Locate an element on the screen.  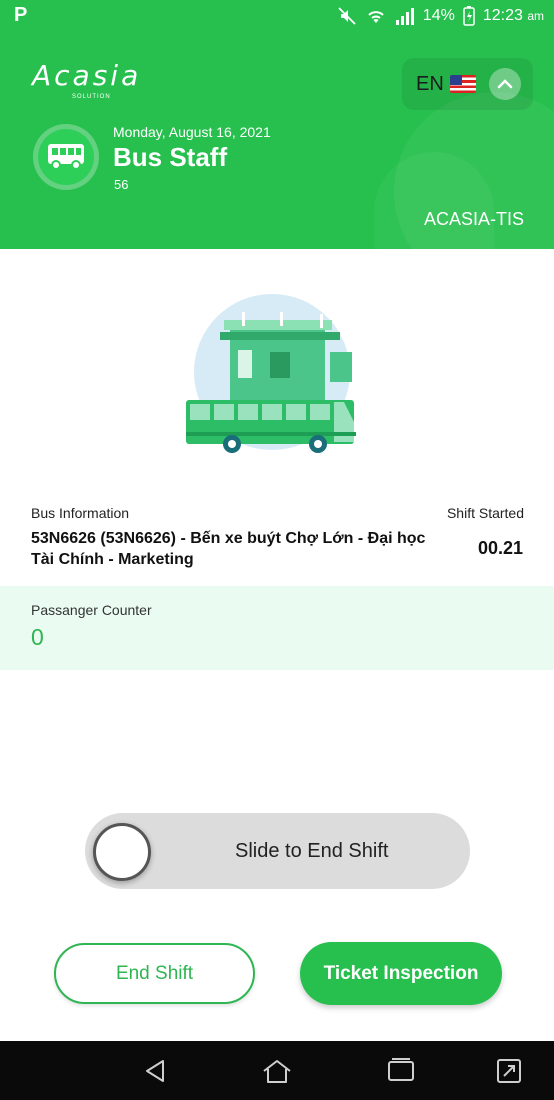
slide-to-end-shift: Slide to End Shift is located at coordinates (277, 851).